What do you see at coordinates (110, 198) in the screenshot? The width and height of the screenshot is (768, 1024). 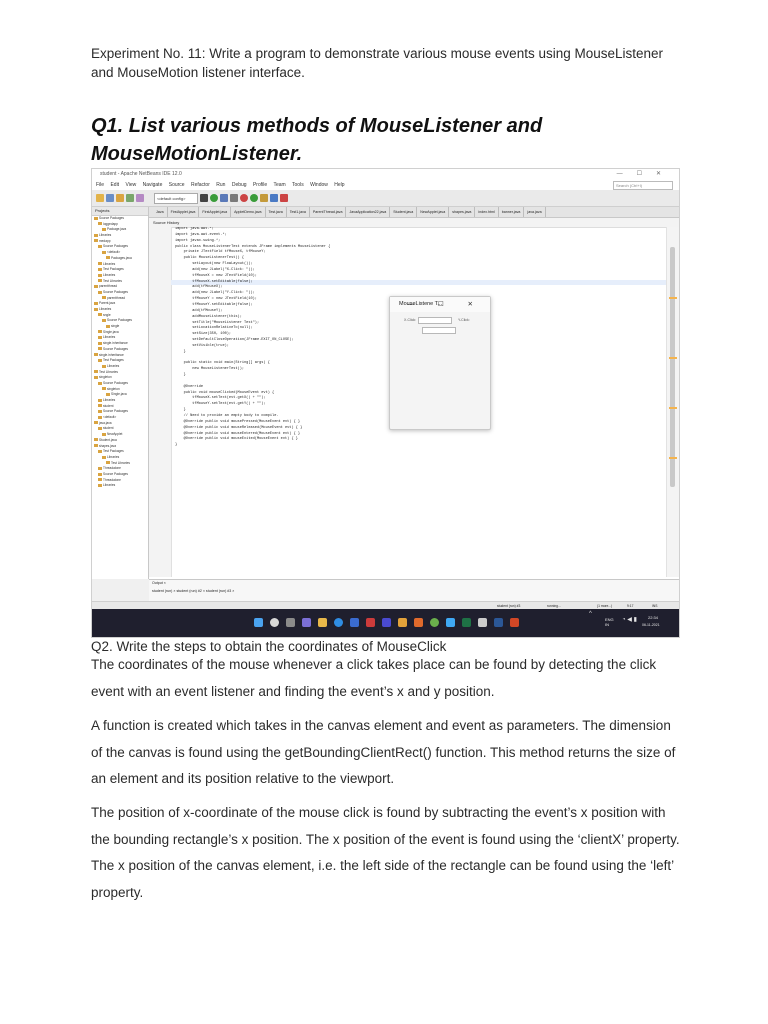 I see `new-file-icon` at bounding box center [110, 198].